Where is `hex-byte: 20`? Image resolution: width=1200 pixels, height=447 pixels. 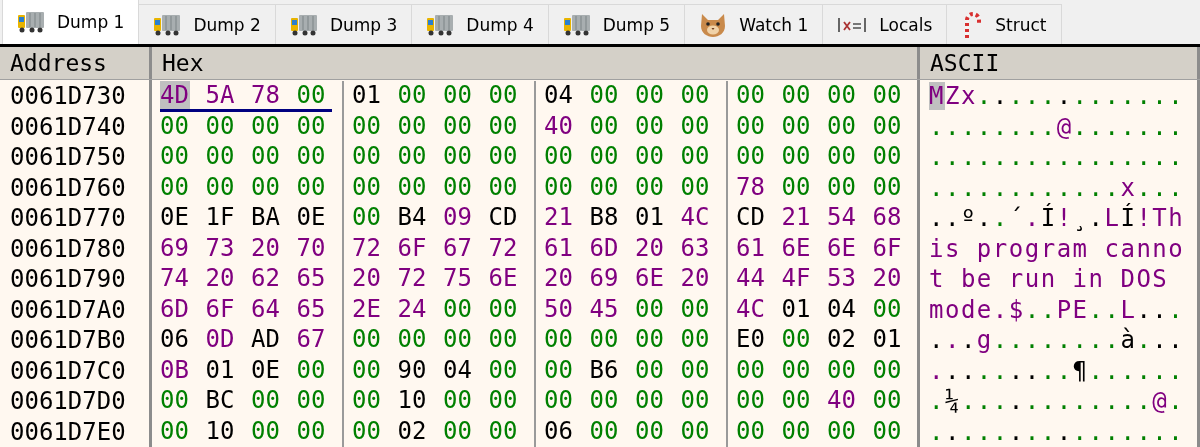 hex-byte: 20 is located at coordinates (650, 247).